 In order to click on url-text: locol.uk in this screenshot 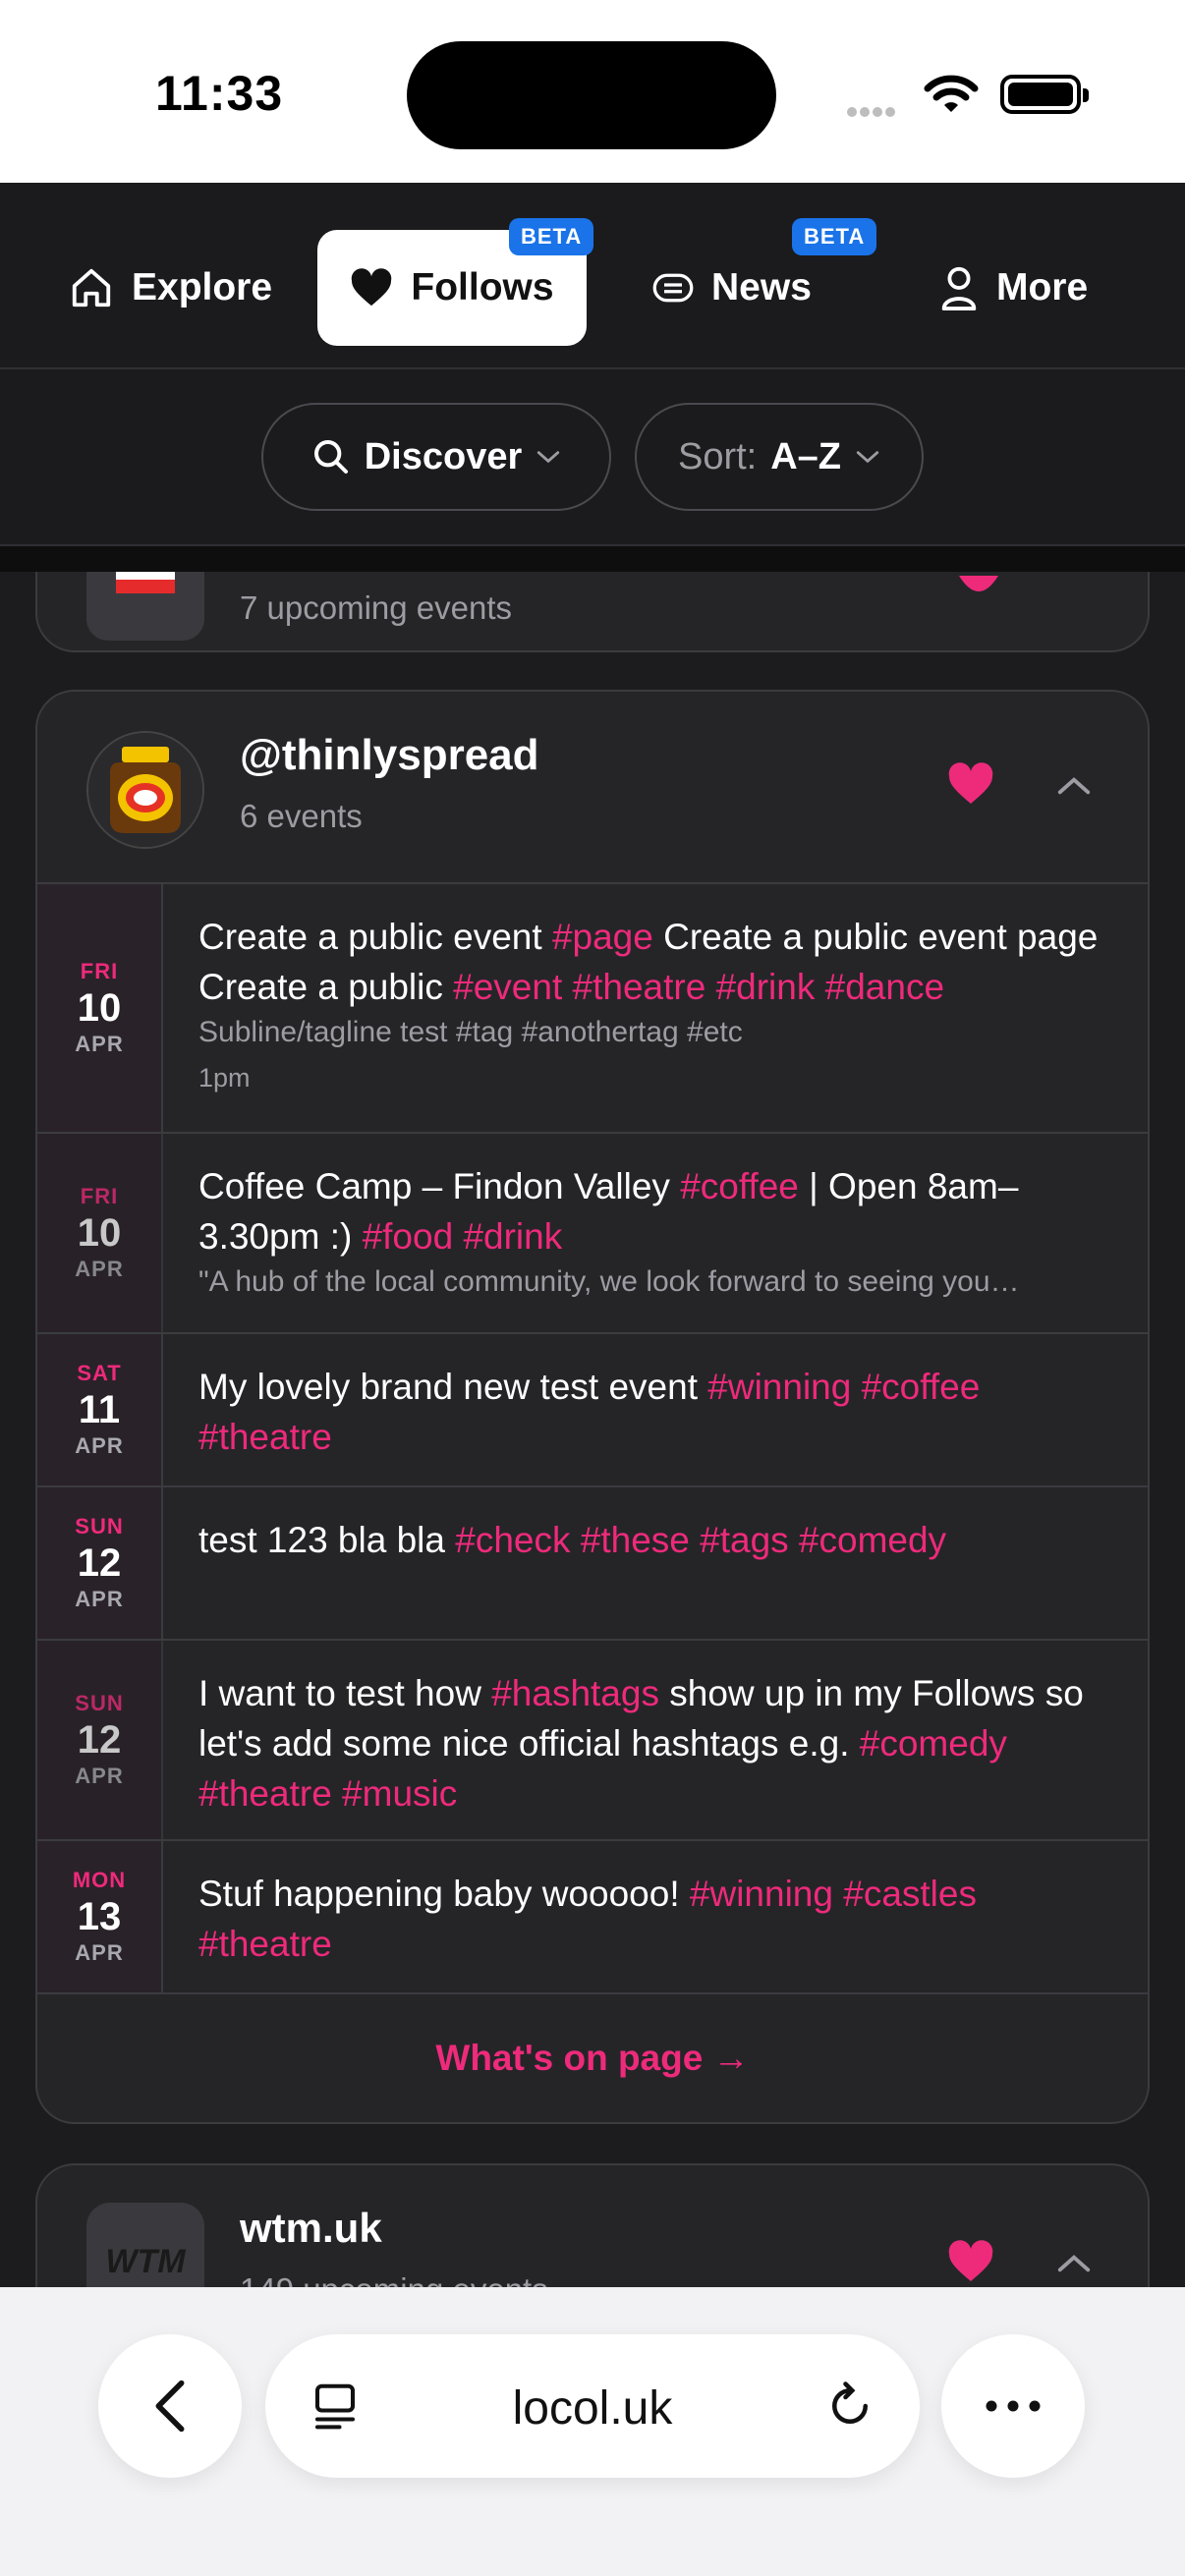, I will do `click(592, 2408)`.